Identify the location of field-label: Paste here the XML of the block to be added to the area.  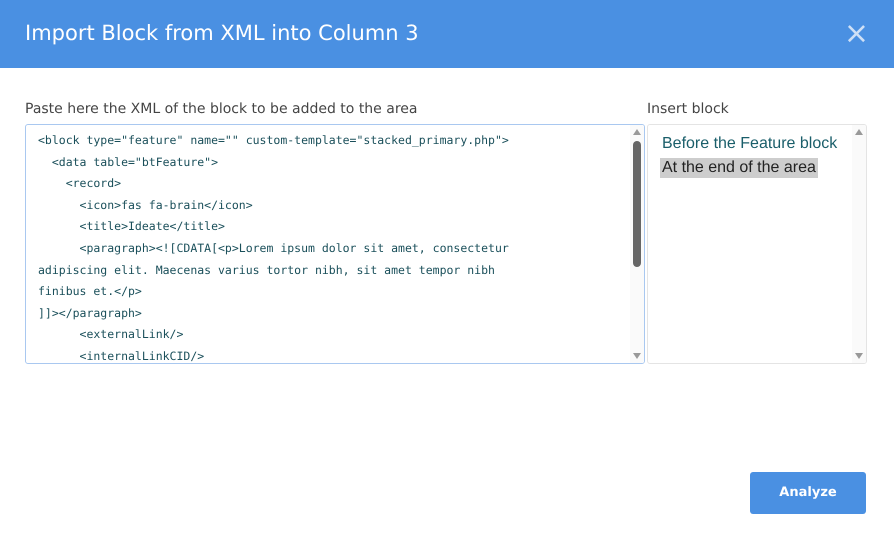
(221, 109).